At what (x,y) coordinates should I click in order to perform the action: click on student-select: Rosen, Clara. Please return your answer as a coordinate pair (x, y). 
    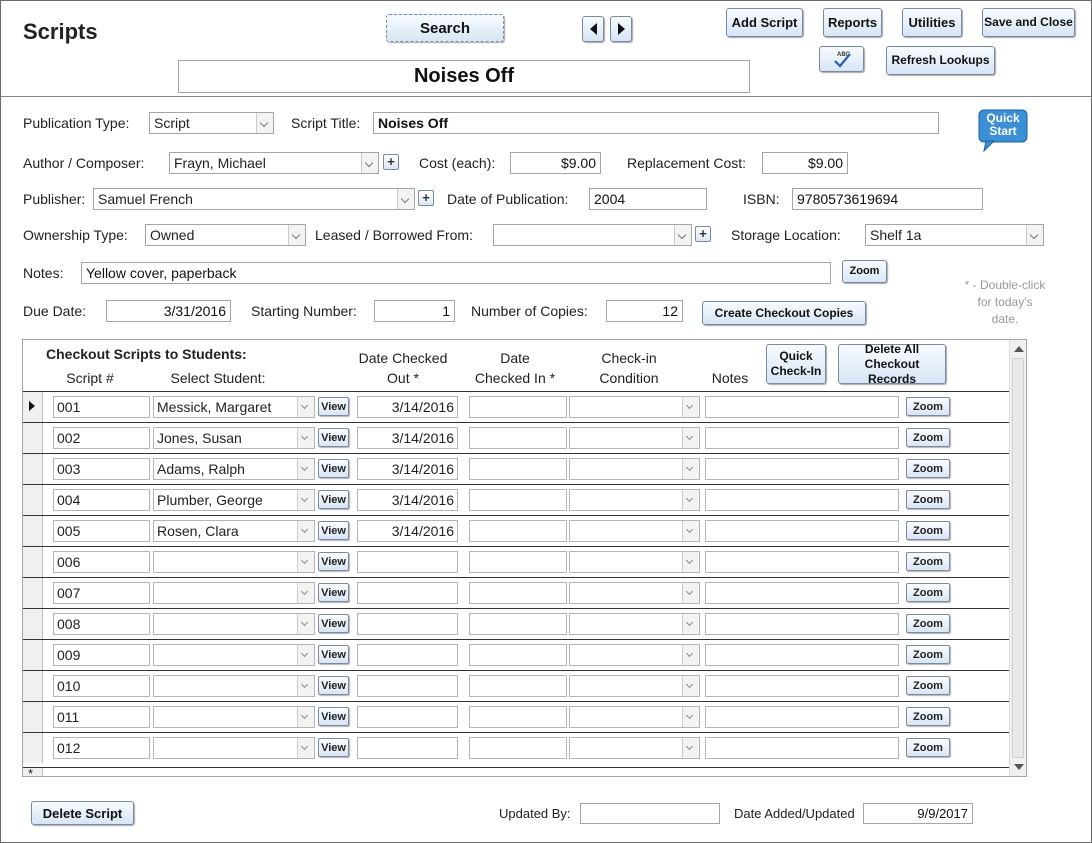
    Looking at the image, I should click on (234, 531).